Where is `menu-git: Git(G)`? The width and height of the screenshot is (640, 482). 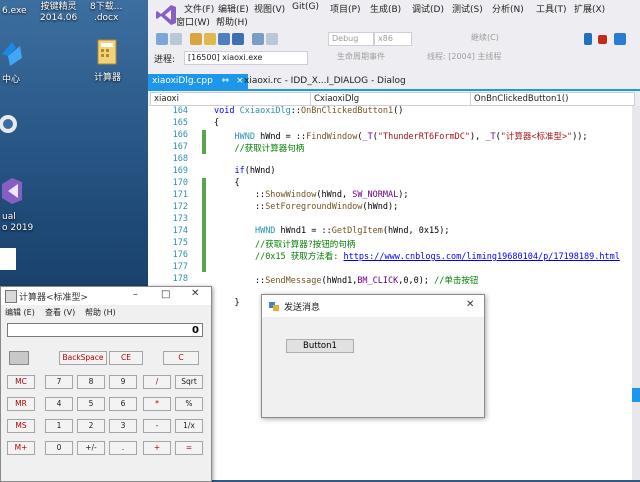 menu-git: Git(G) is located at coordinates (305, 7).